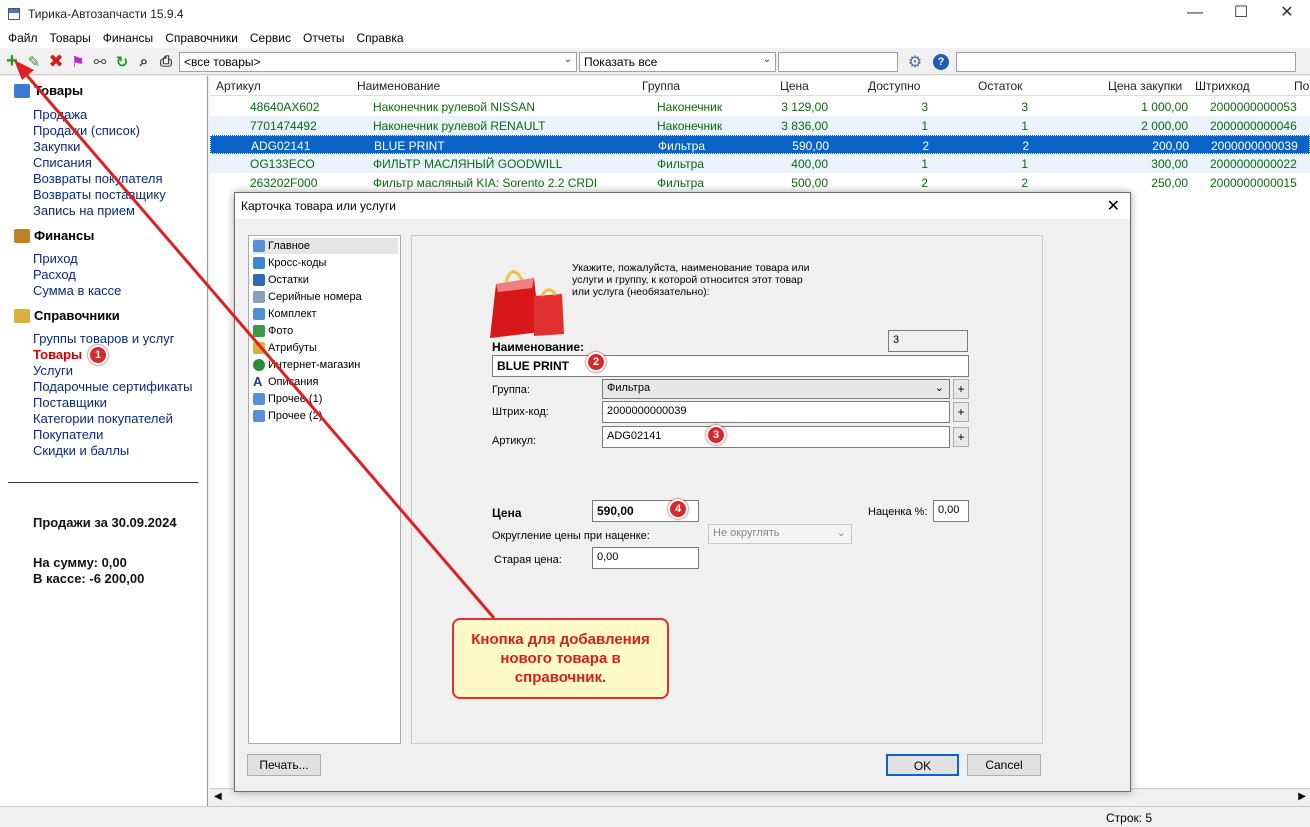  What do you see at coordinates (678, 509) in the screenshot?
I see `badge-4: 4` at bounding box center [678, 509].